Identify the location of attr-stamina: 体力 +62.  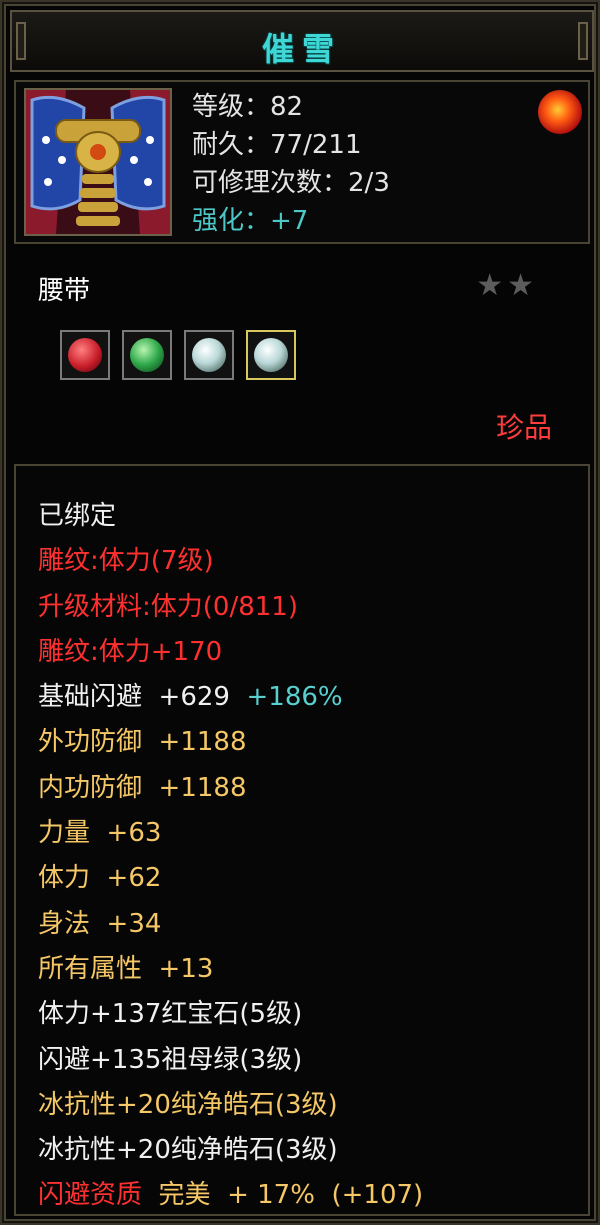
(100, 878).